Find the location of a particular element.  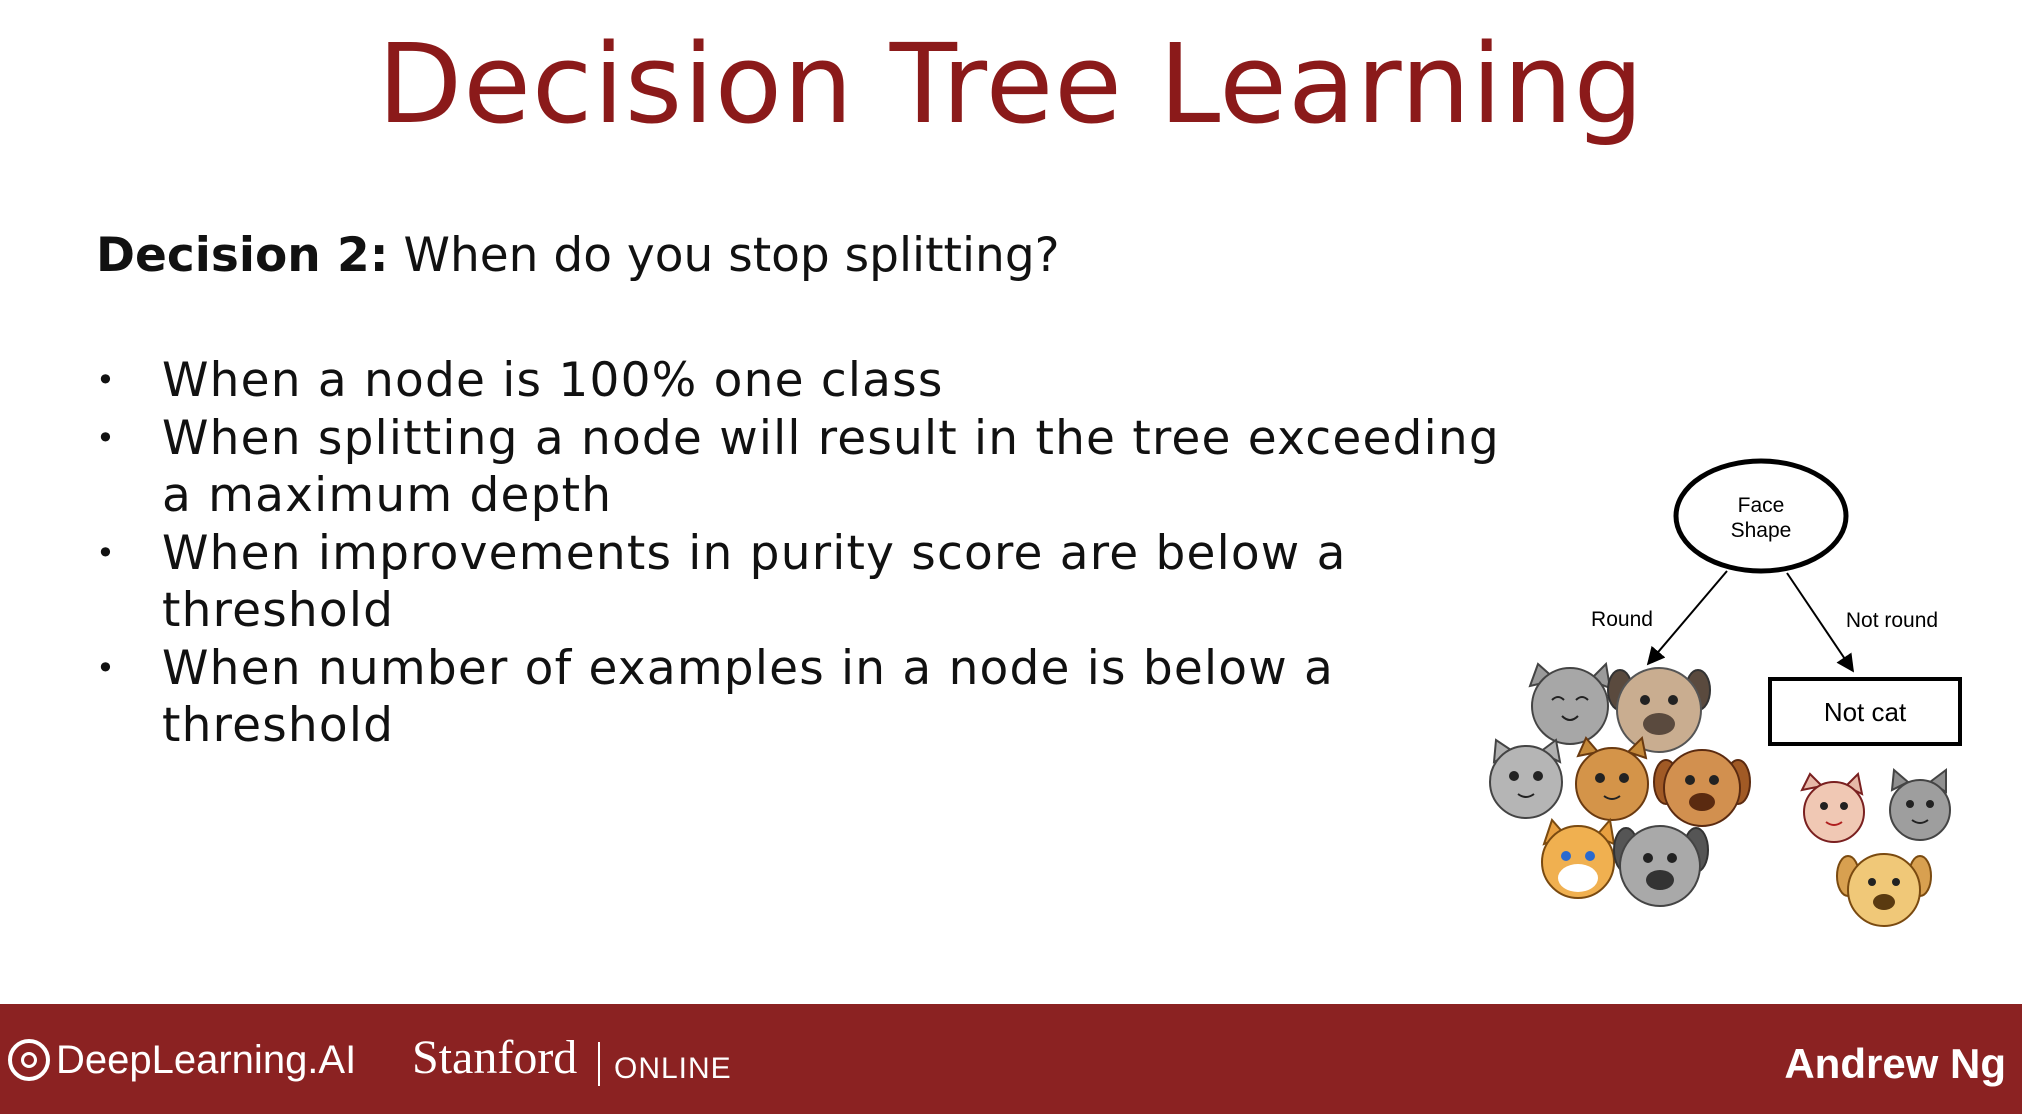

deeplearning-ai-logo: DeepLearning.AI is located at coordinates (182, 1060).